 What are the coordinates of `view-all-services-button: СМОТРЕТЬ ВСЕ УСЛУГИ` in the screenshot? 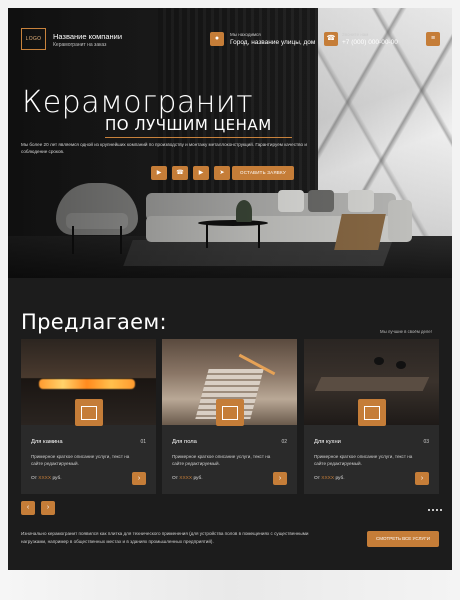 It's located at (403, 539).